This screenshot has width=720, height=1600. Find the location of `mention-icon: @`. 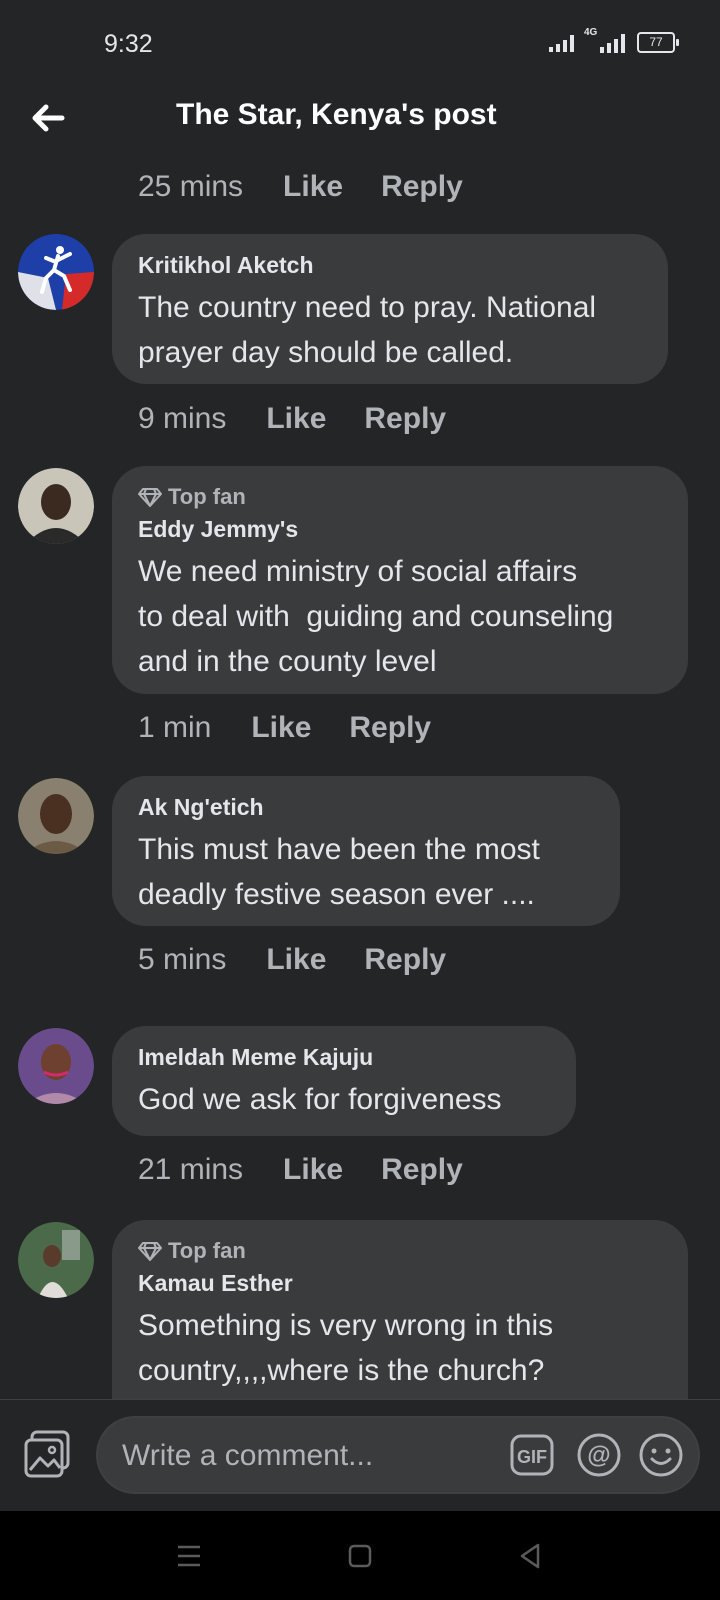

mention-icon: @ is located at coordinates (599, 1455).